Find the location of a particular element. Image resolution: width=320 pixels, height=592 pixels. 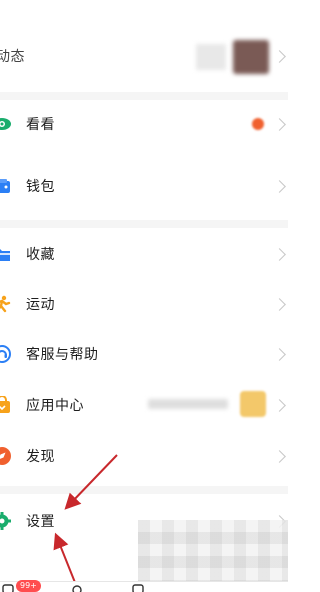

menu-item-dongtai-label: 动态 is located at coordinates (12, 57).